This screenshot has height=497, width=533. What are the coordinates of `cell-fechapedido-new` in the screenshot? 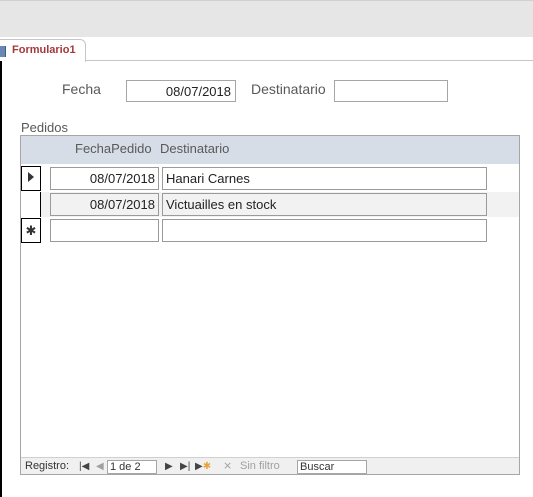 It's located at (104, 230).